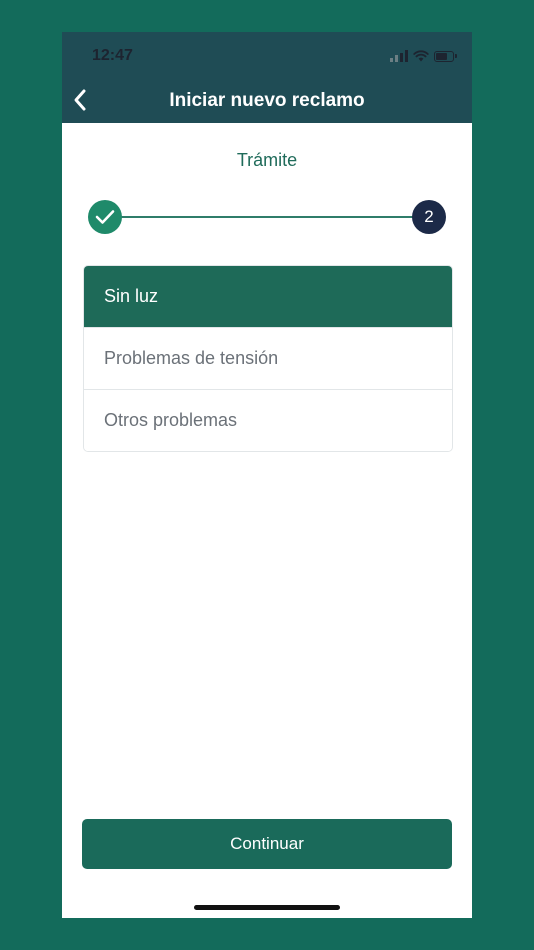 The width and height of the screenshot is (534, 950). I want to click on signal-icon, so click(399, 56).